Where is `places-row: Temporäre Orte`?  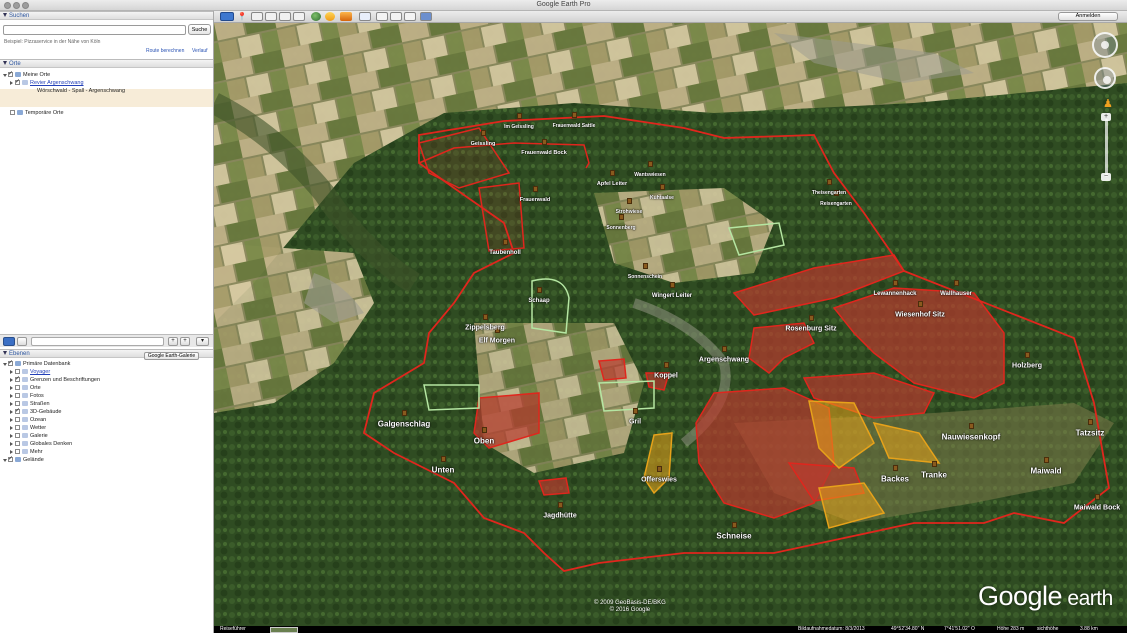 places-row: Temporäre Orte is located at coordinates (106, 113).